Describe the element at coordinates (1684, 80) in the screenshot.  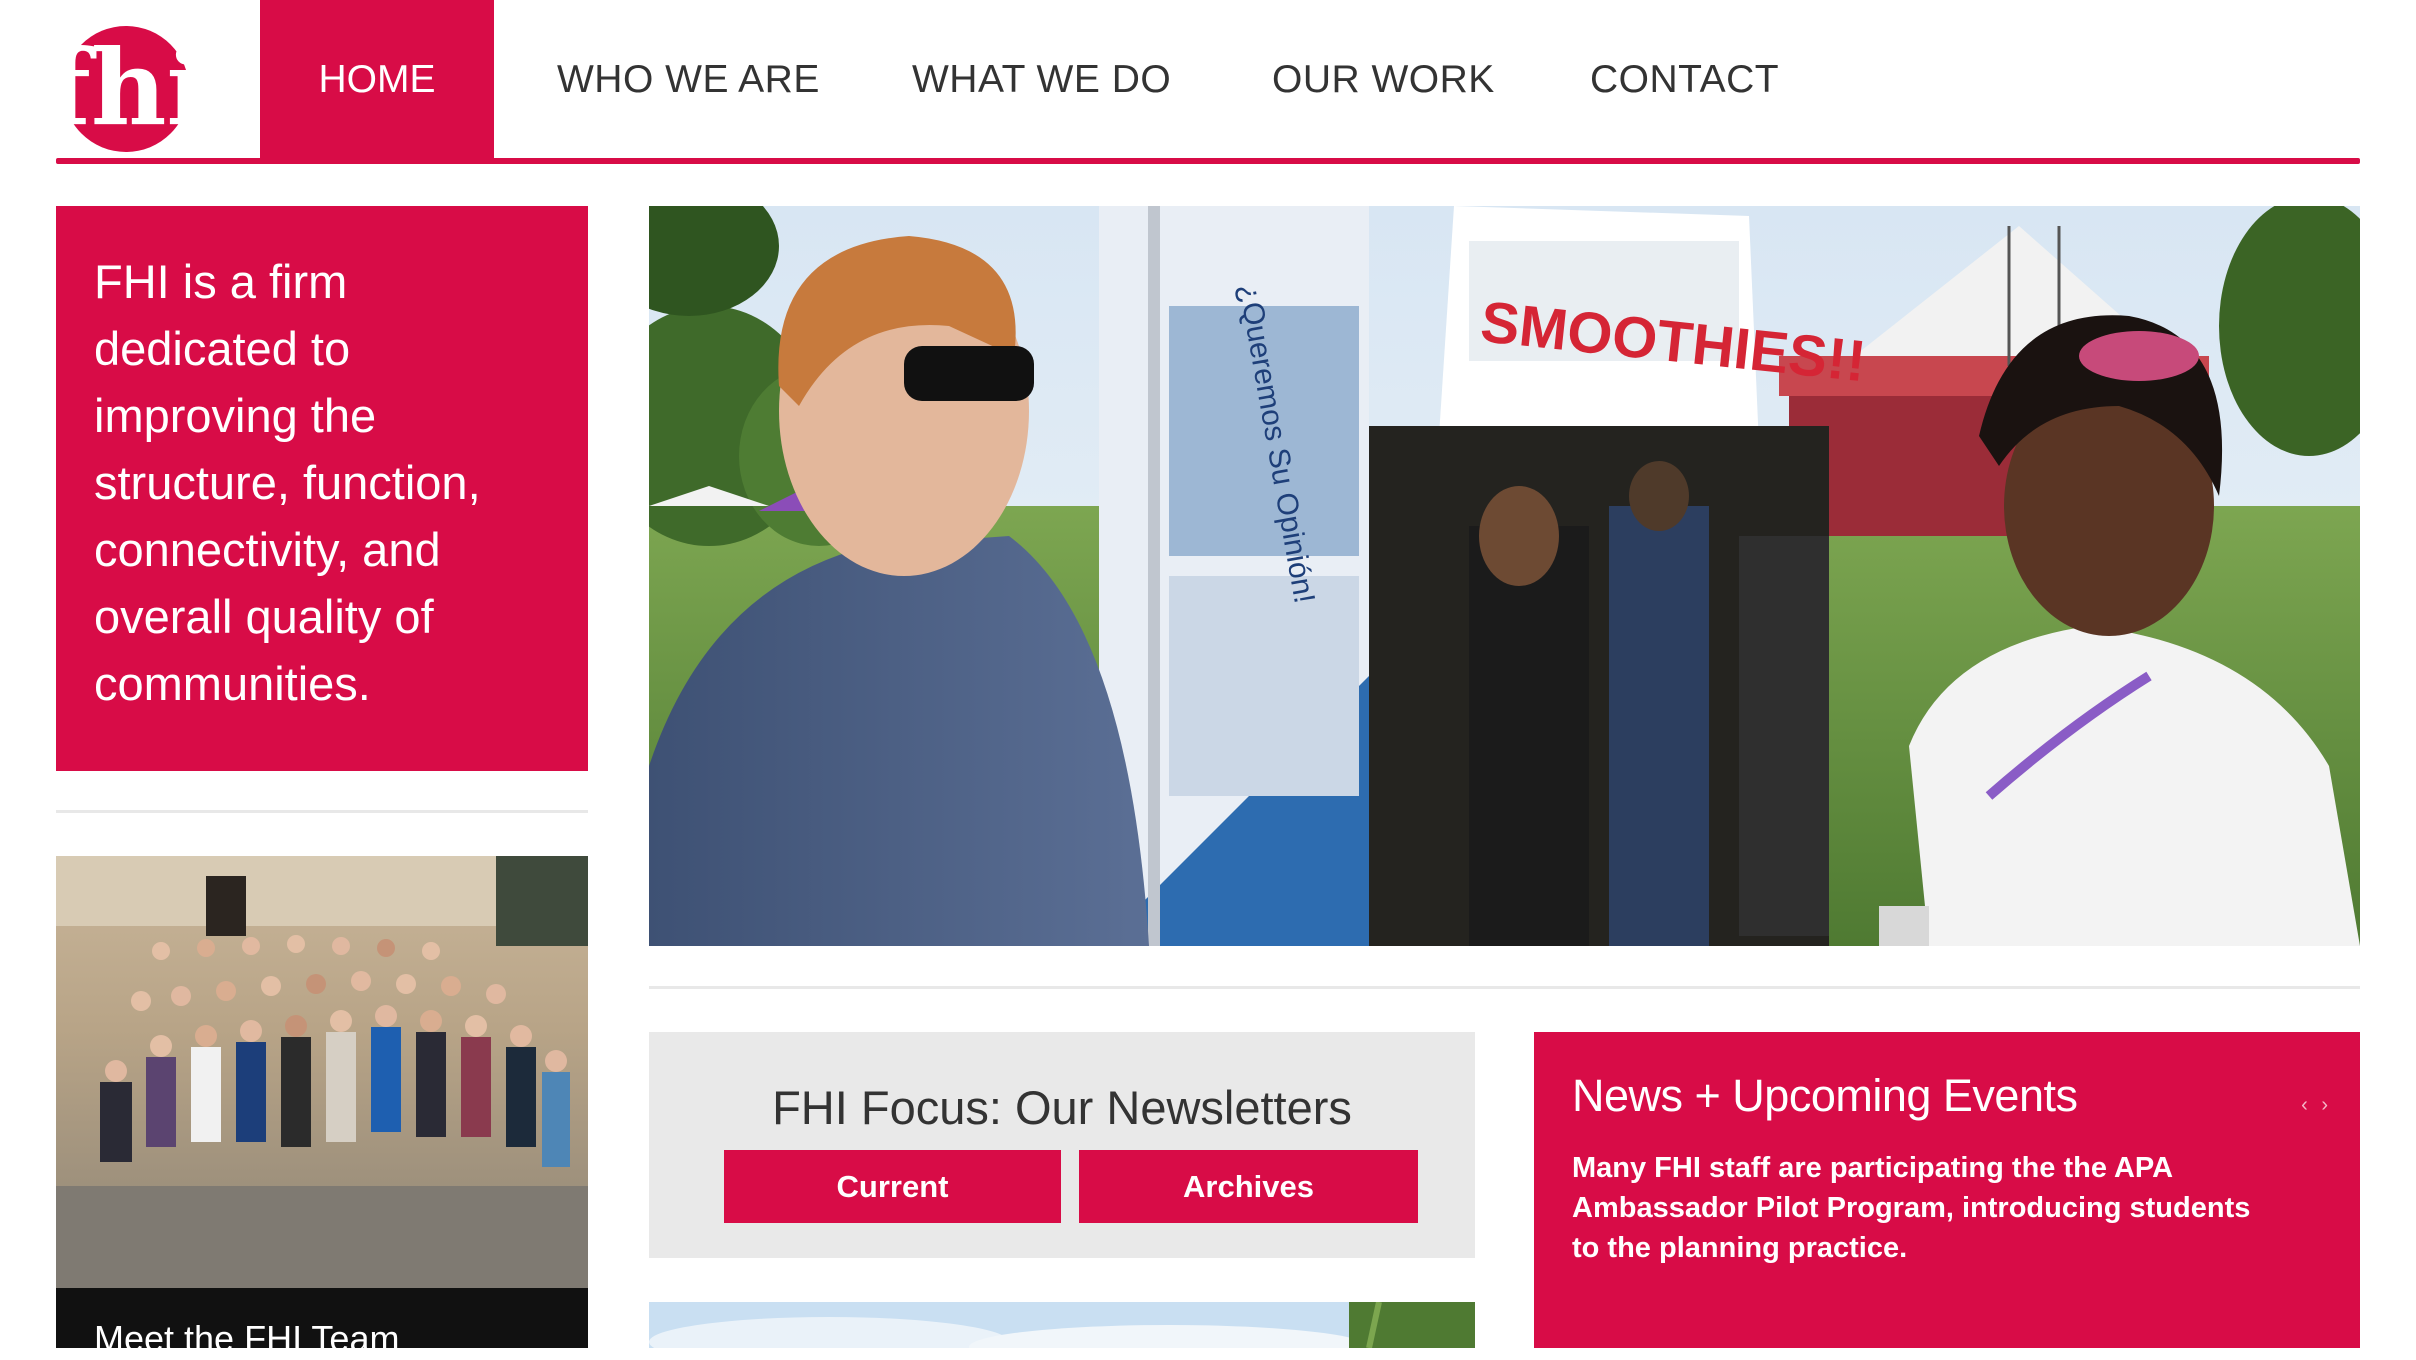
I see `nav-contact: CONTACT` at that location.